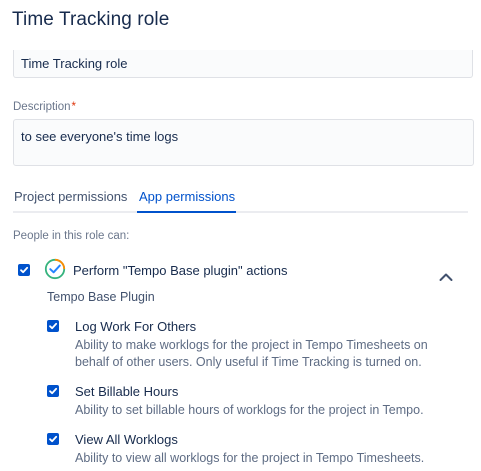 The width and height of the screenshot is (481, 471). Describe the element at coordinates (74, 107) in the screenshot. I see `required-marker: *` at that location.